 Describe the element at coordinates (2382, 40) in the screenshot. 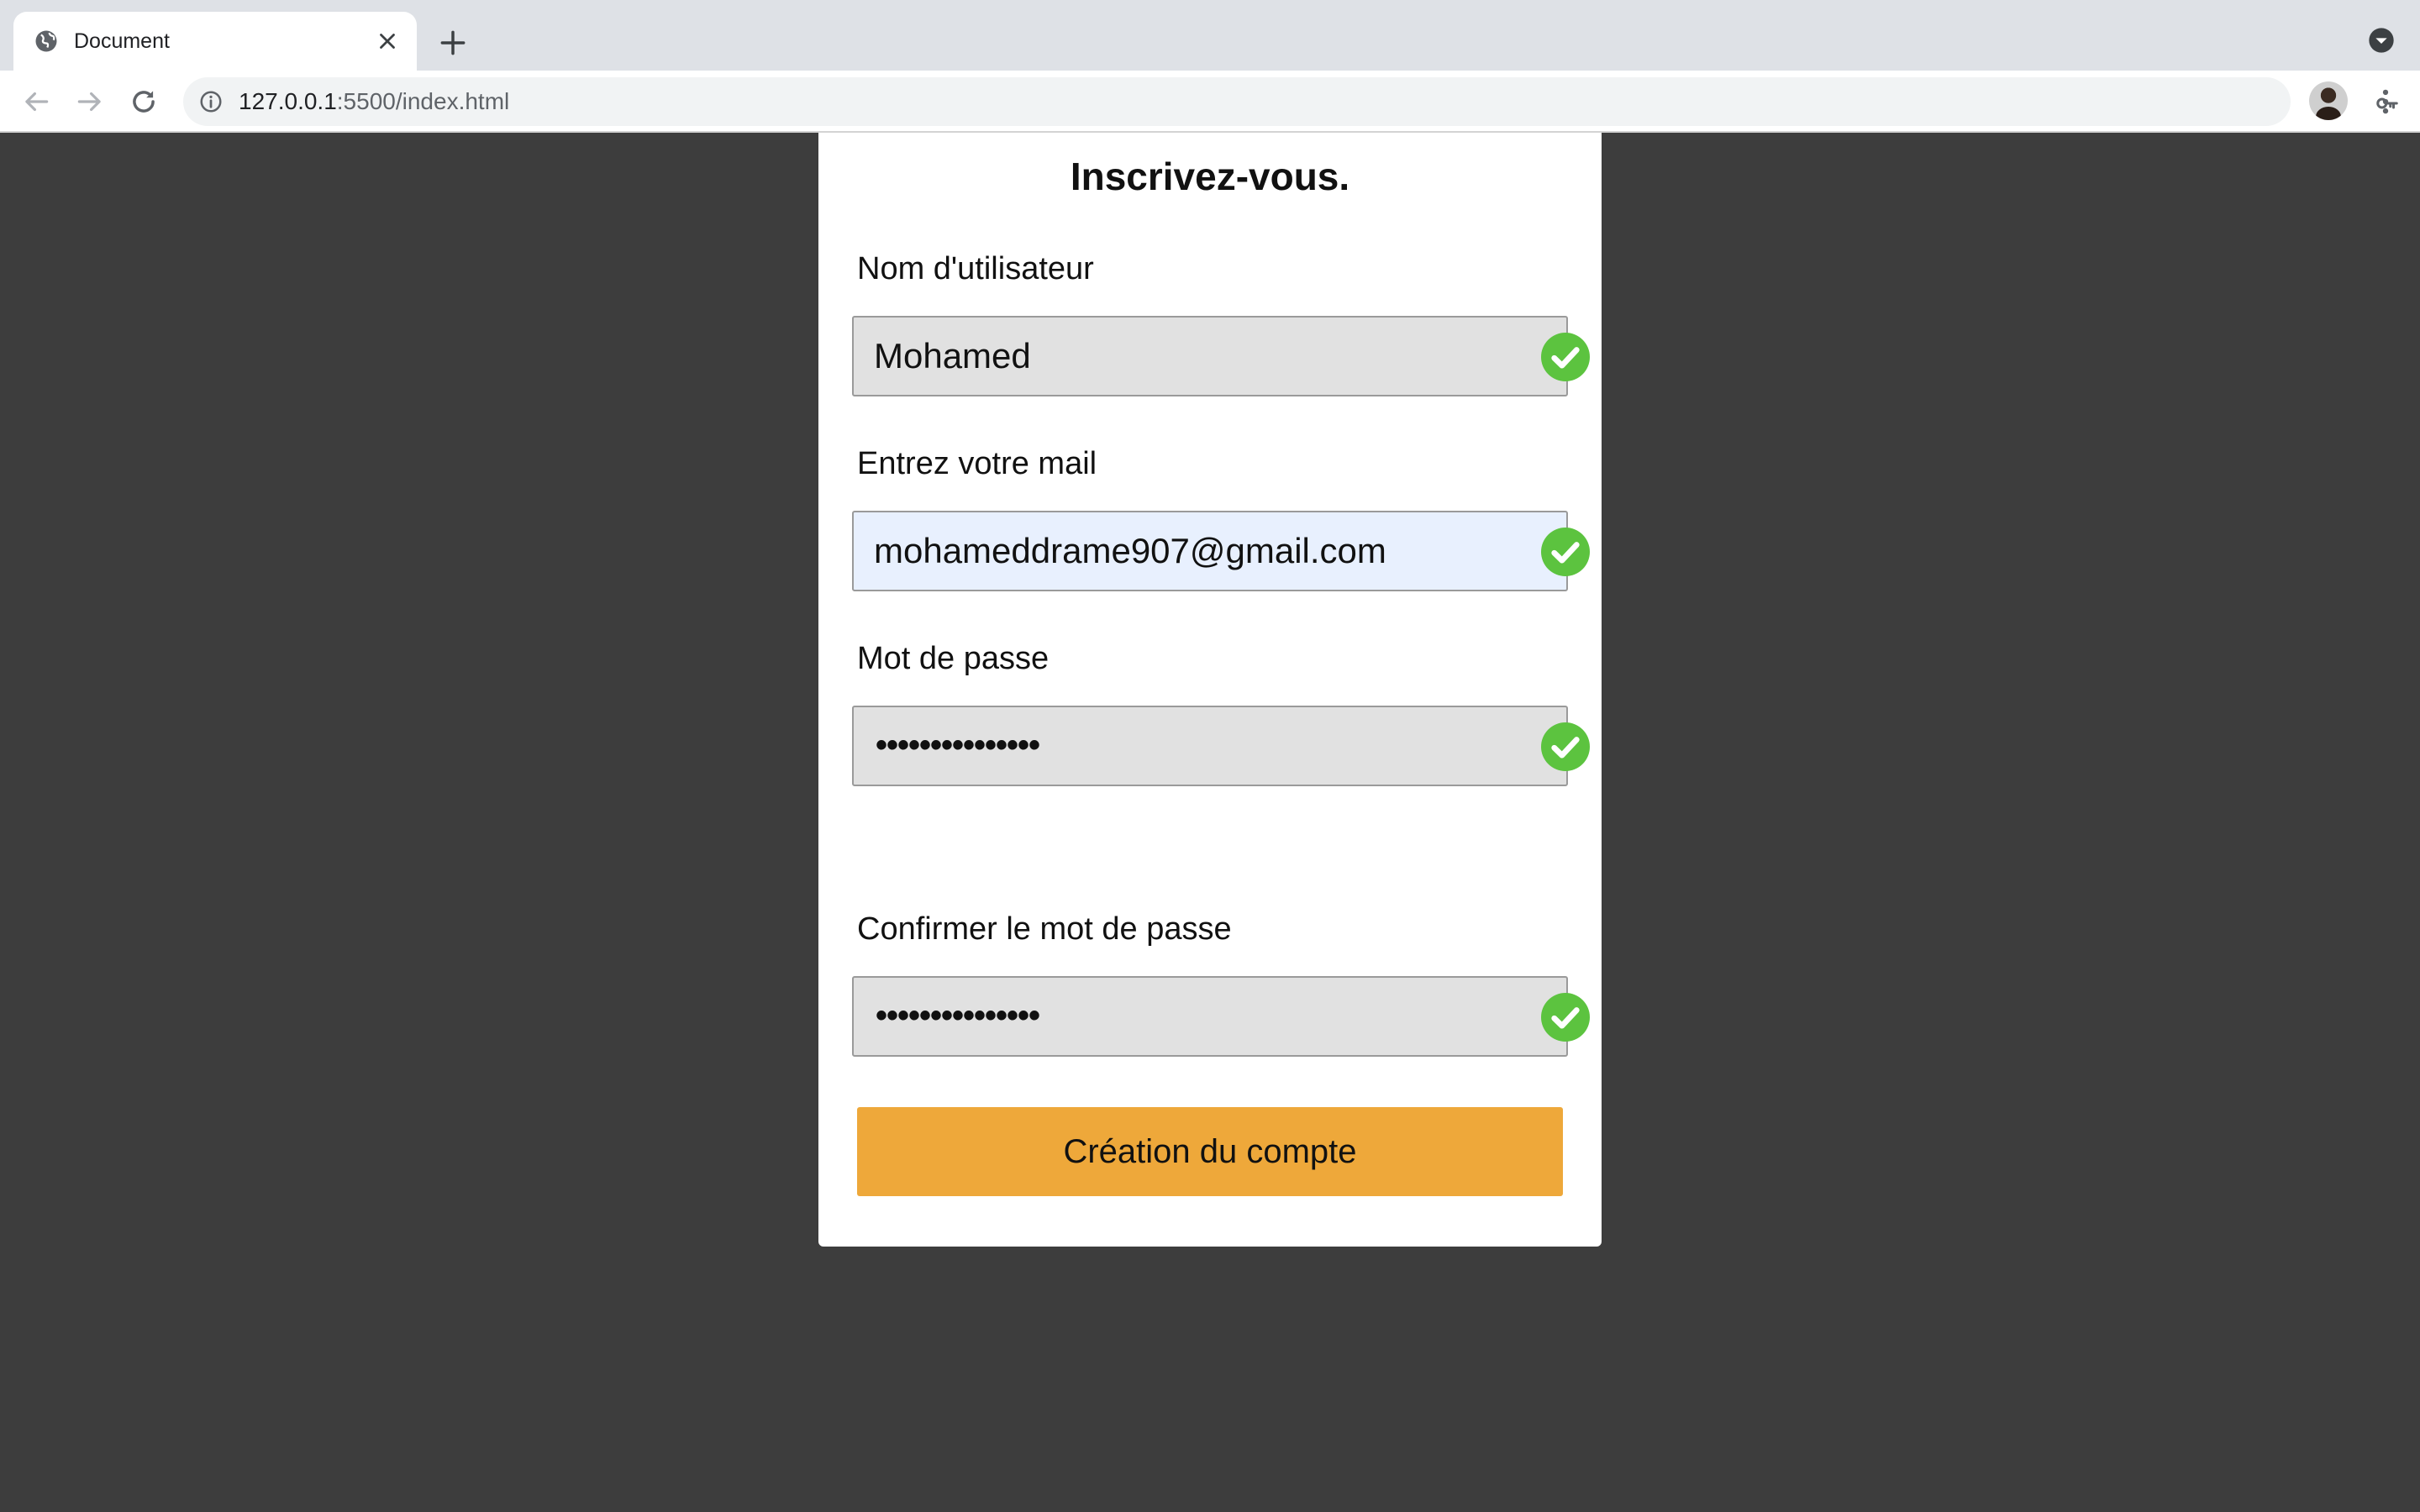

I see `tab-search-chevron-down-icon` at that location.